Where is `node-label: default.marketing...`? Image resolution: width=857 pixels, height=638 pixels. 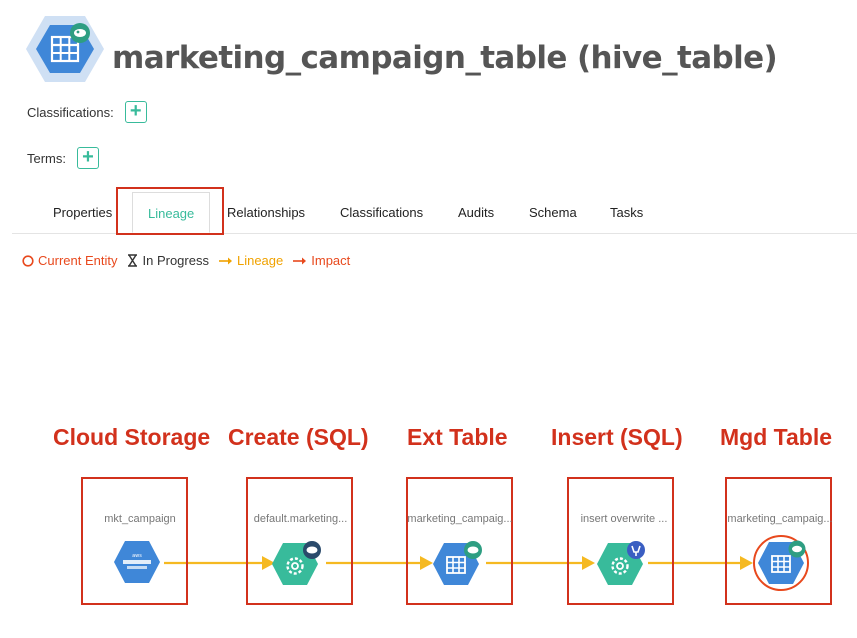
node-label: default.marketing... is located at coordinates (300, 519).